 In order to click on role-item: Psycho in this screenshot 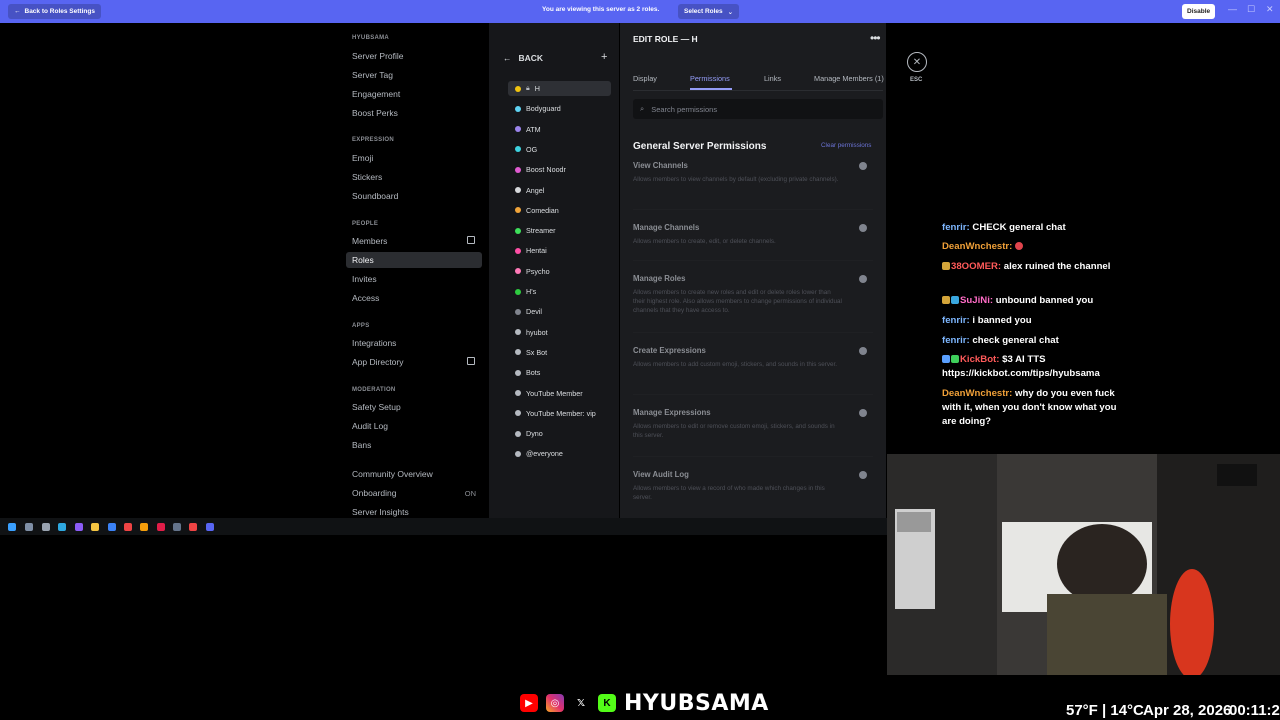, I will do `click(559, 271)`.